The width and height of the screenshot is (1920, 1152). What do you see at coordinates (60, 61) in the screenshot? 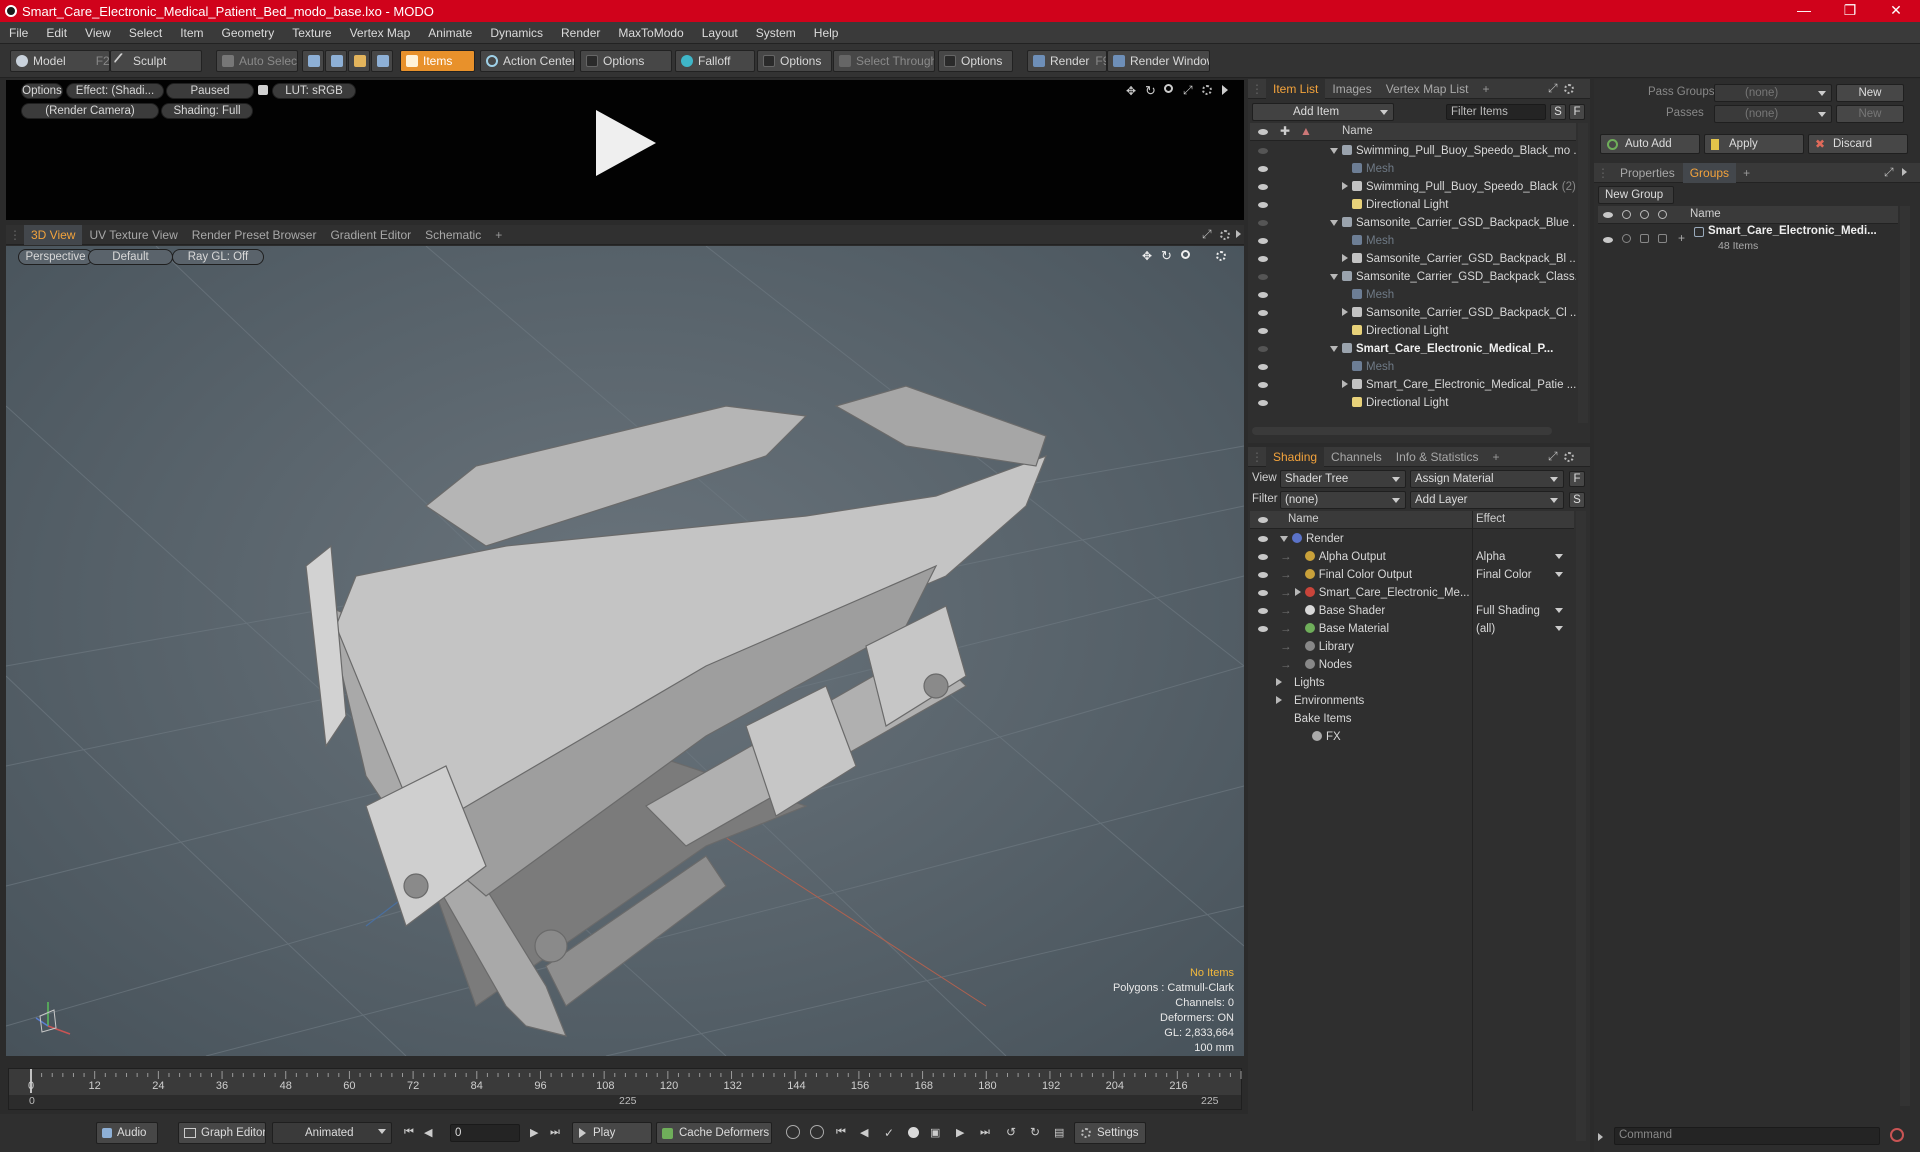
I see `model-mode-button: Model F2` at bounding box center [60, 61].